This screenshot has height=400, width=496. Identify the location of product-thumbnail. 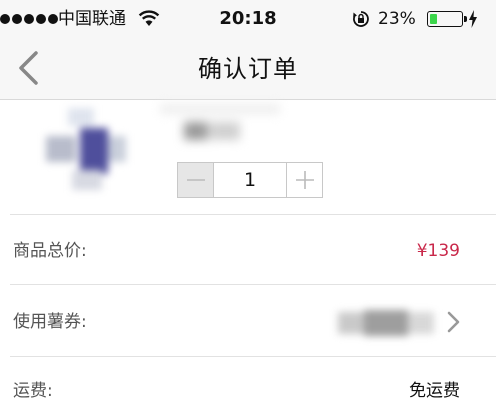
(86, 149).